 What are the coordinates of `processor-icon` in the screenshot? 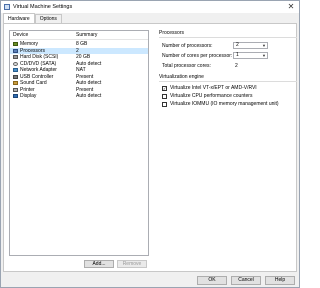 It's located at (15, 50).